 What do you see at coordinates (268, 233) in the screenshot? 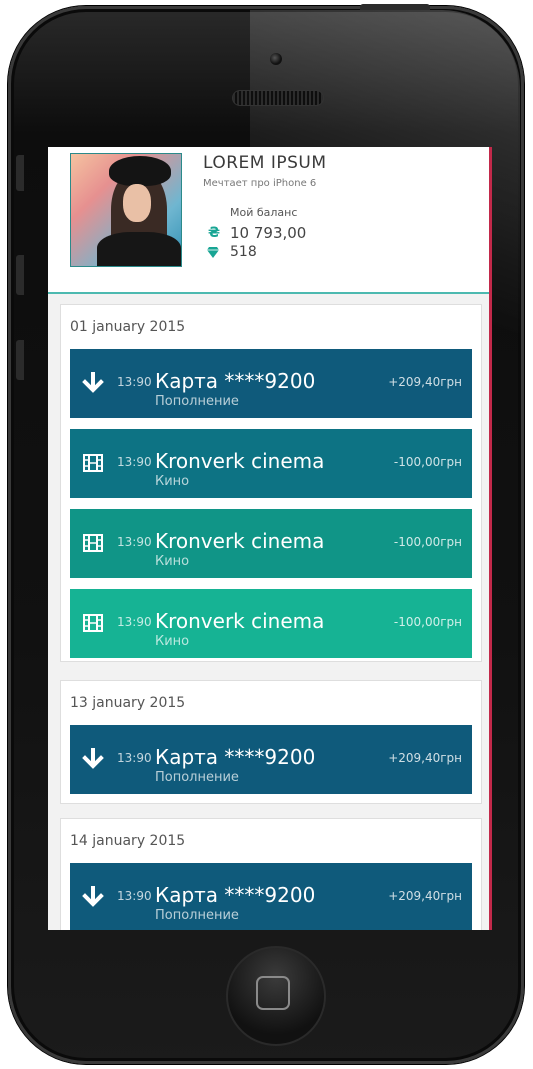
I see `balance-value: 10 793,00` at bounding box center [268, 233].